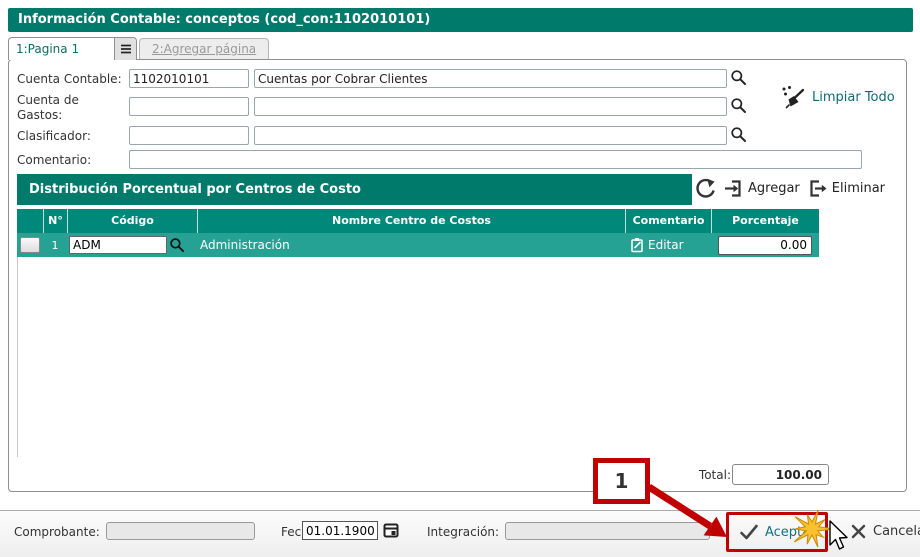 Image resolution: width=920 pixels, height=557 pixels. Describe the element at coordinates (733, 188) in the screenshot. I see `import-box-icon` at that location.